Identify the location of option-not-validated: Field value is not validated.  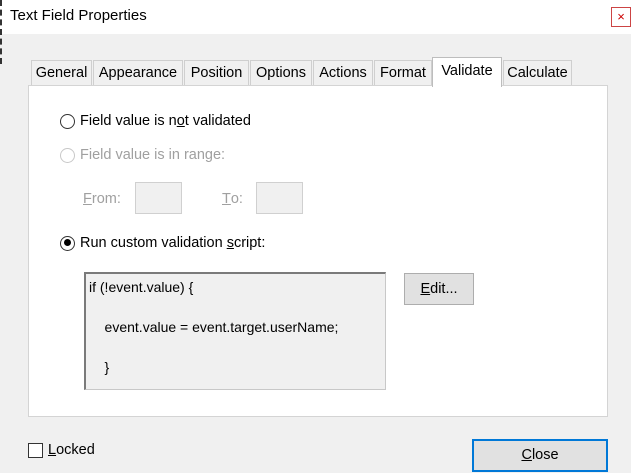
(155, 121).